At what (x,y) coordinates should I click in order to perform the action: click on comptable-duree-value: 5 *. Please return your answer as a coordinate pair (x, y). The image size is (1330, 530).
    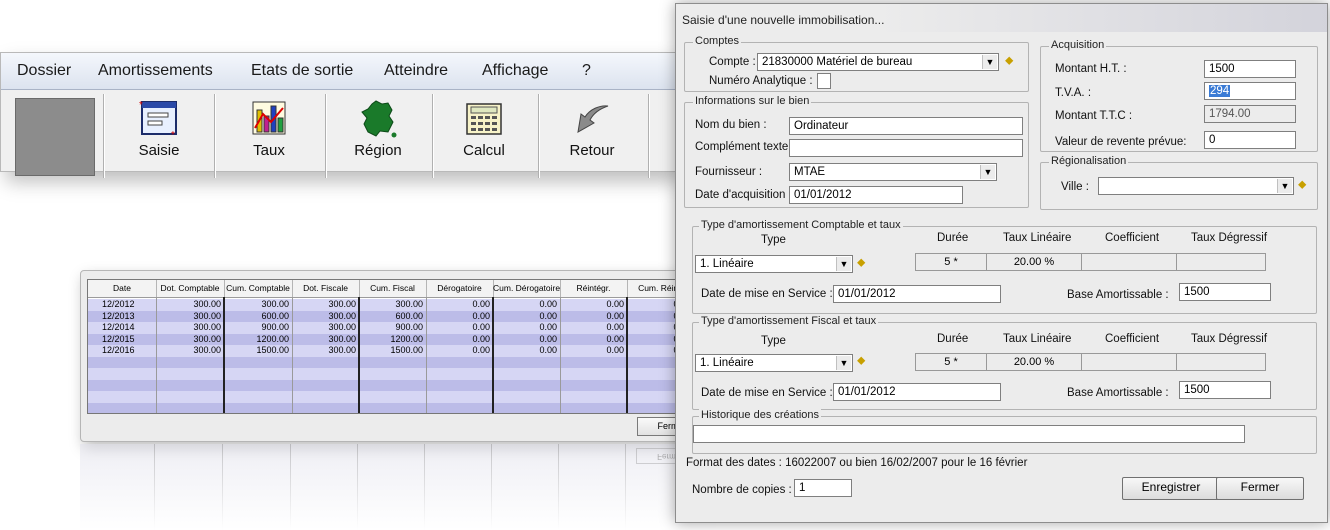
    Looking at the image, I should click on (951, 262).